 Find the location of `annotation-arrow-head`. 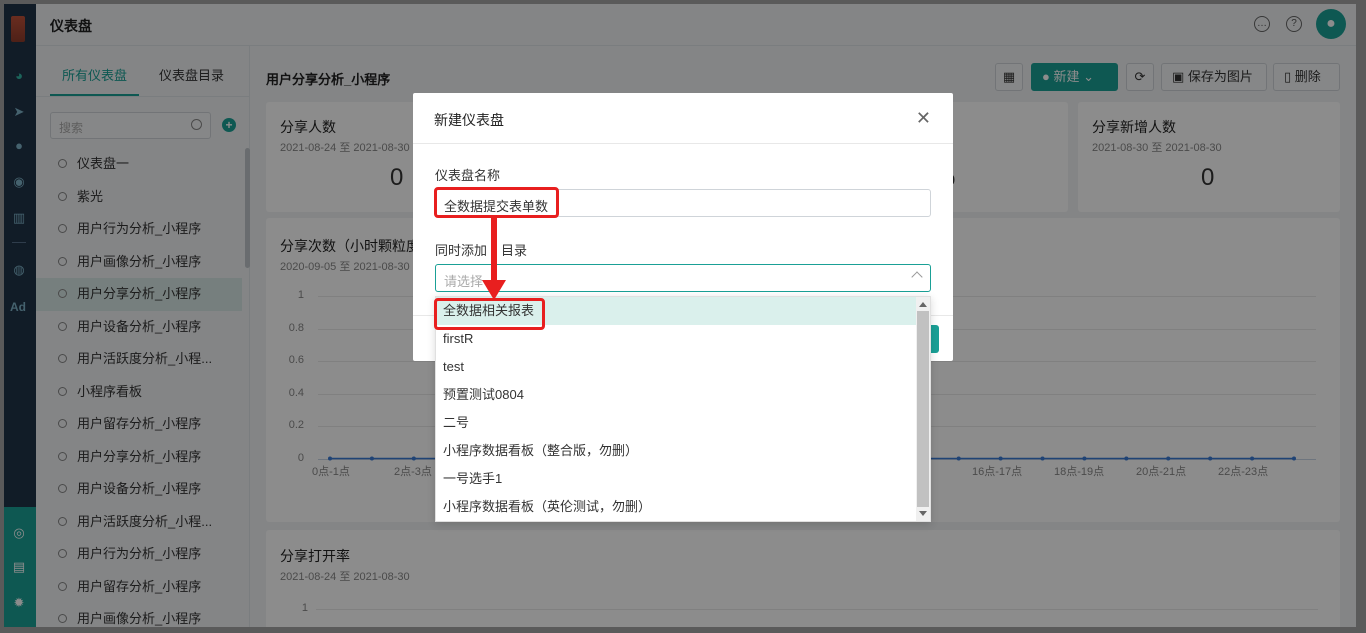

annotation-arrow-head is located at coordinates (494, 290).